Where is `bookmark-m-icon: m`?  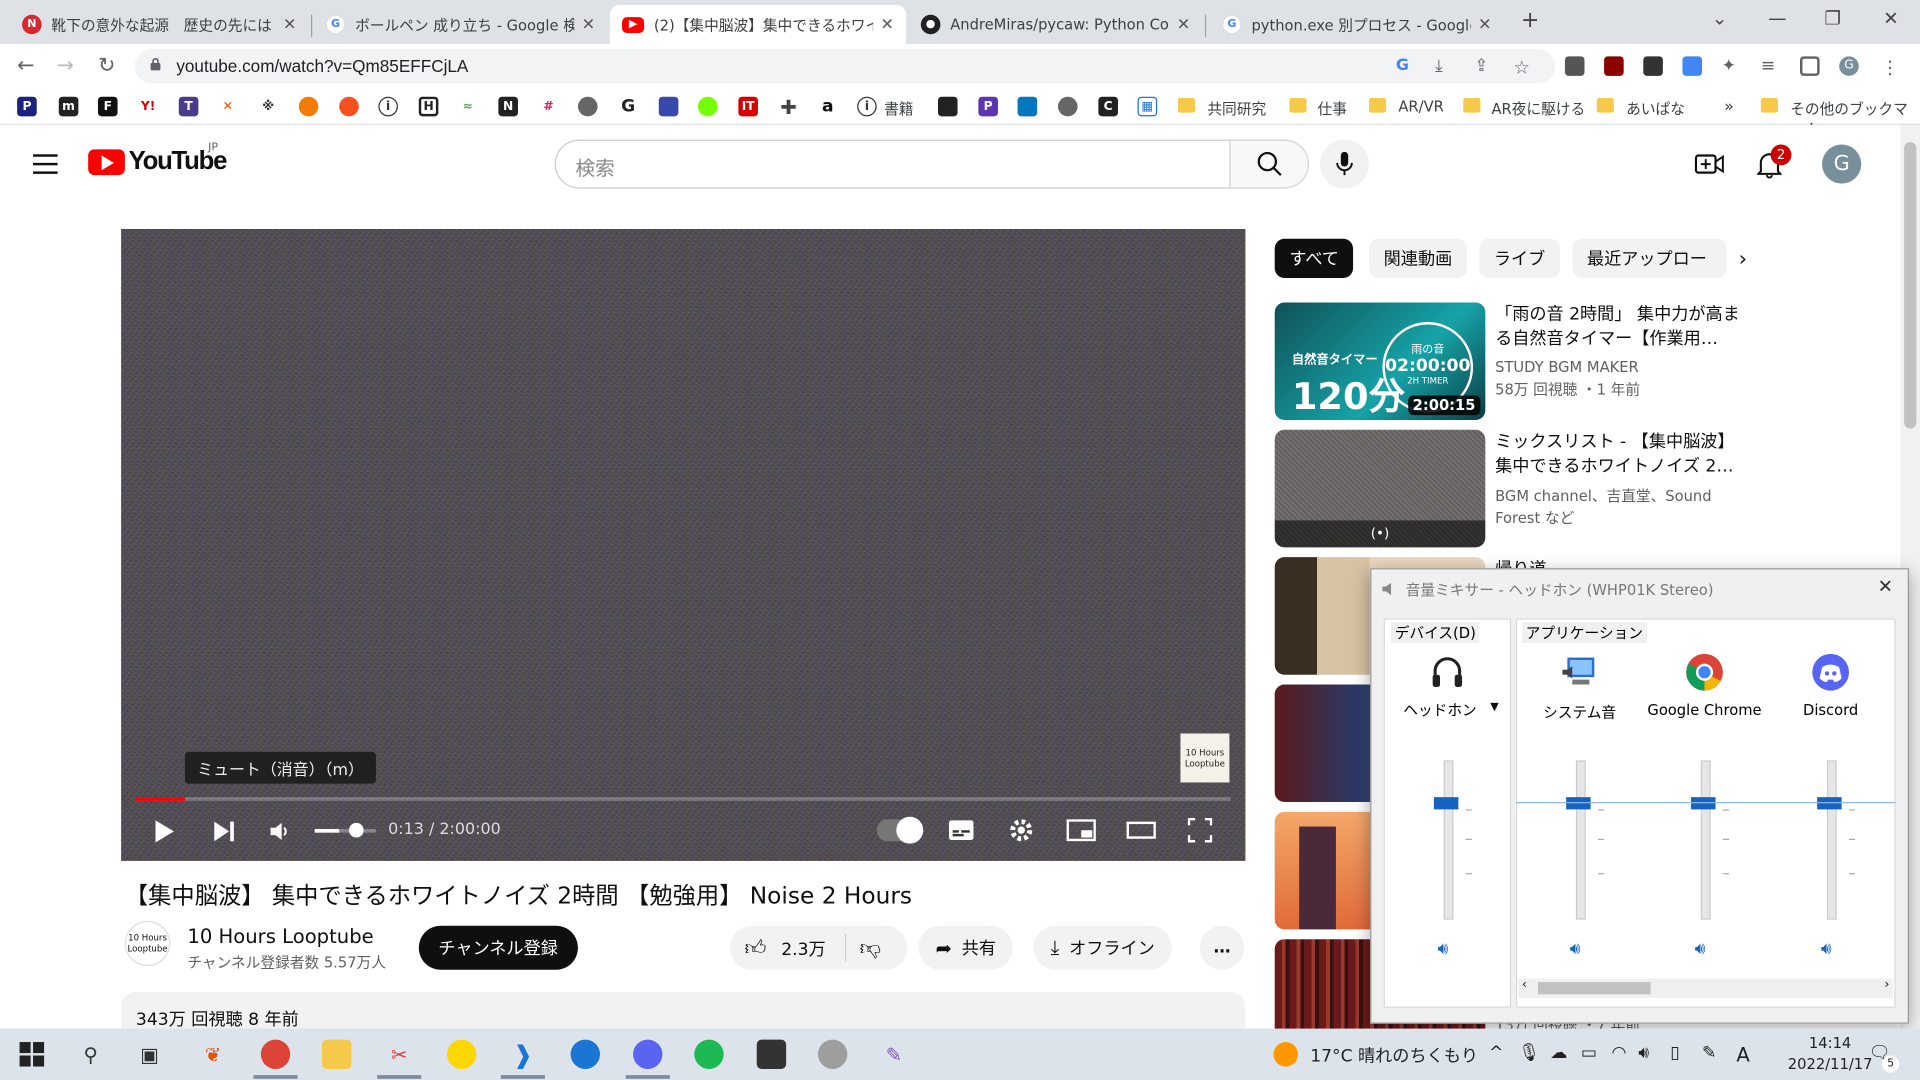
bookmark-m-icon: m is located at coordinates (68, 106).